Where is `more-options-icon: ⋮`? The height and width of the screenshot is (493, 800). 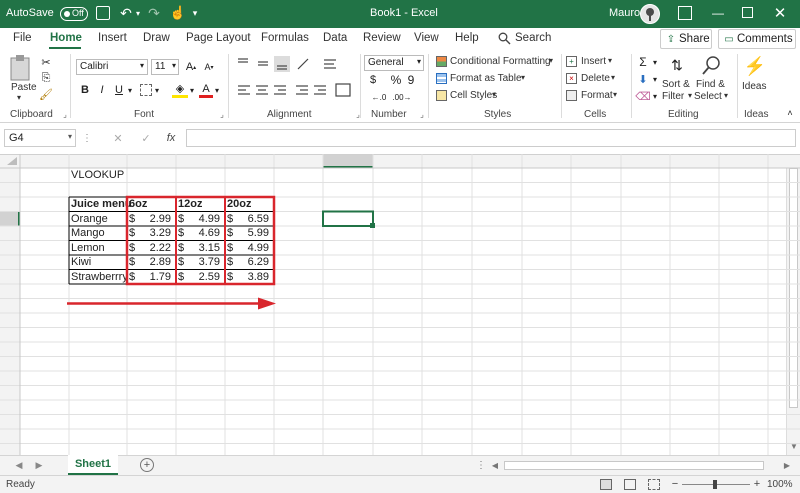
more-options-icon: ⋮ is located at coordinates (87, 138).